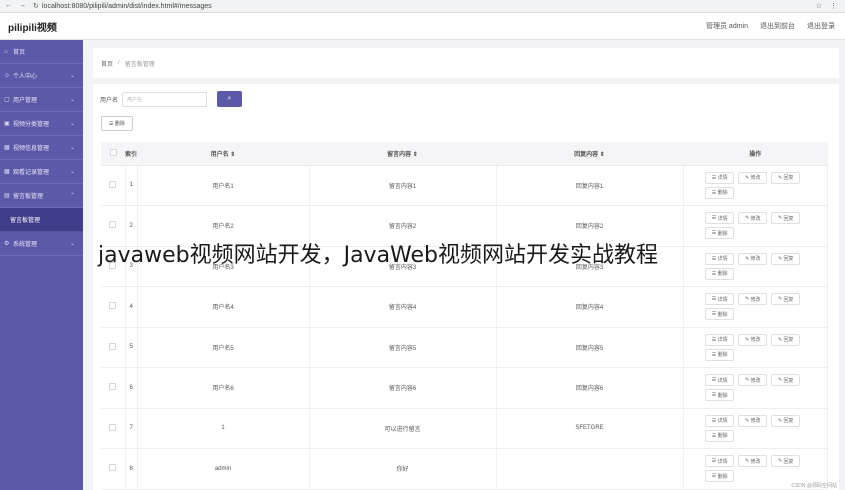 This screenshot has width=845, height=490. I want to click on row-username: 用户名4, so click(223, 307).